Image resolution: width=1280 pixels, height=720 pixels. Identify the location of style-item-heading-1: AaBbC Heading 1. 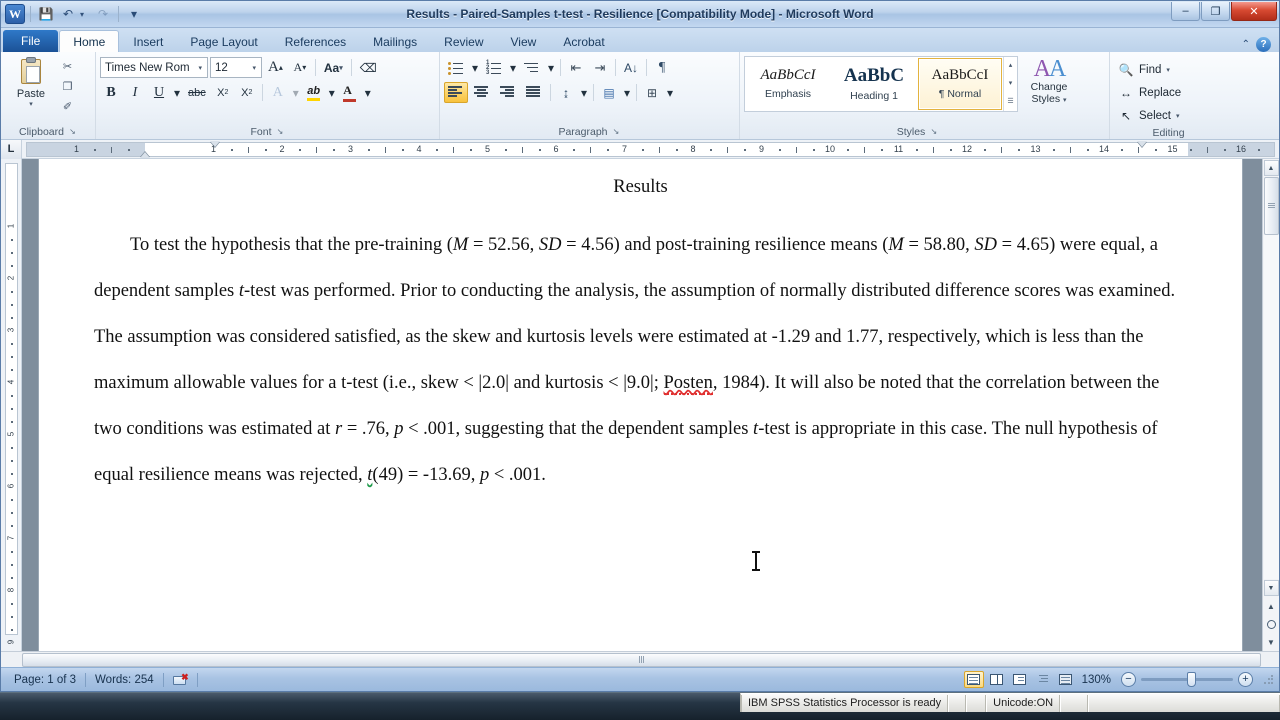
(874, 84).